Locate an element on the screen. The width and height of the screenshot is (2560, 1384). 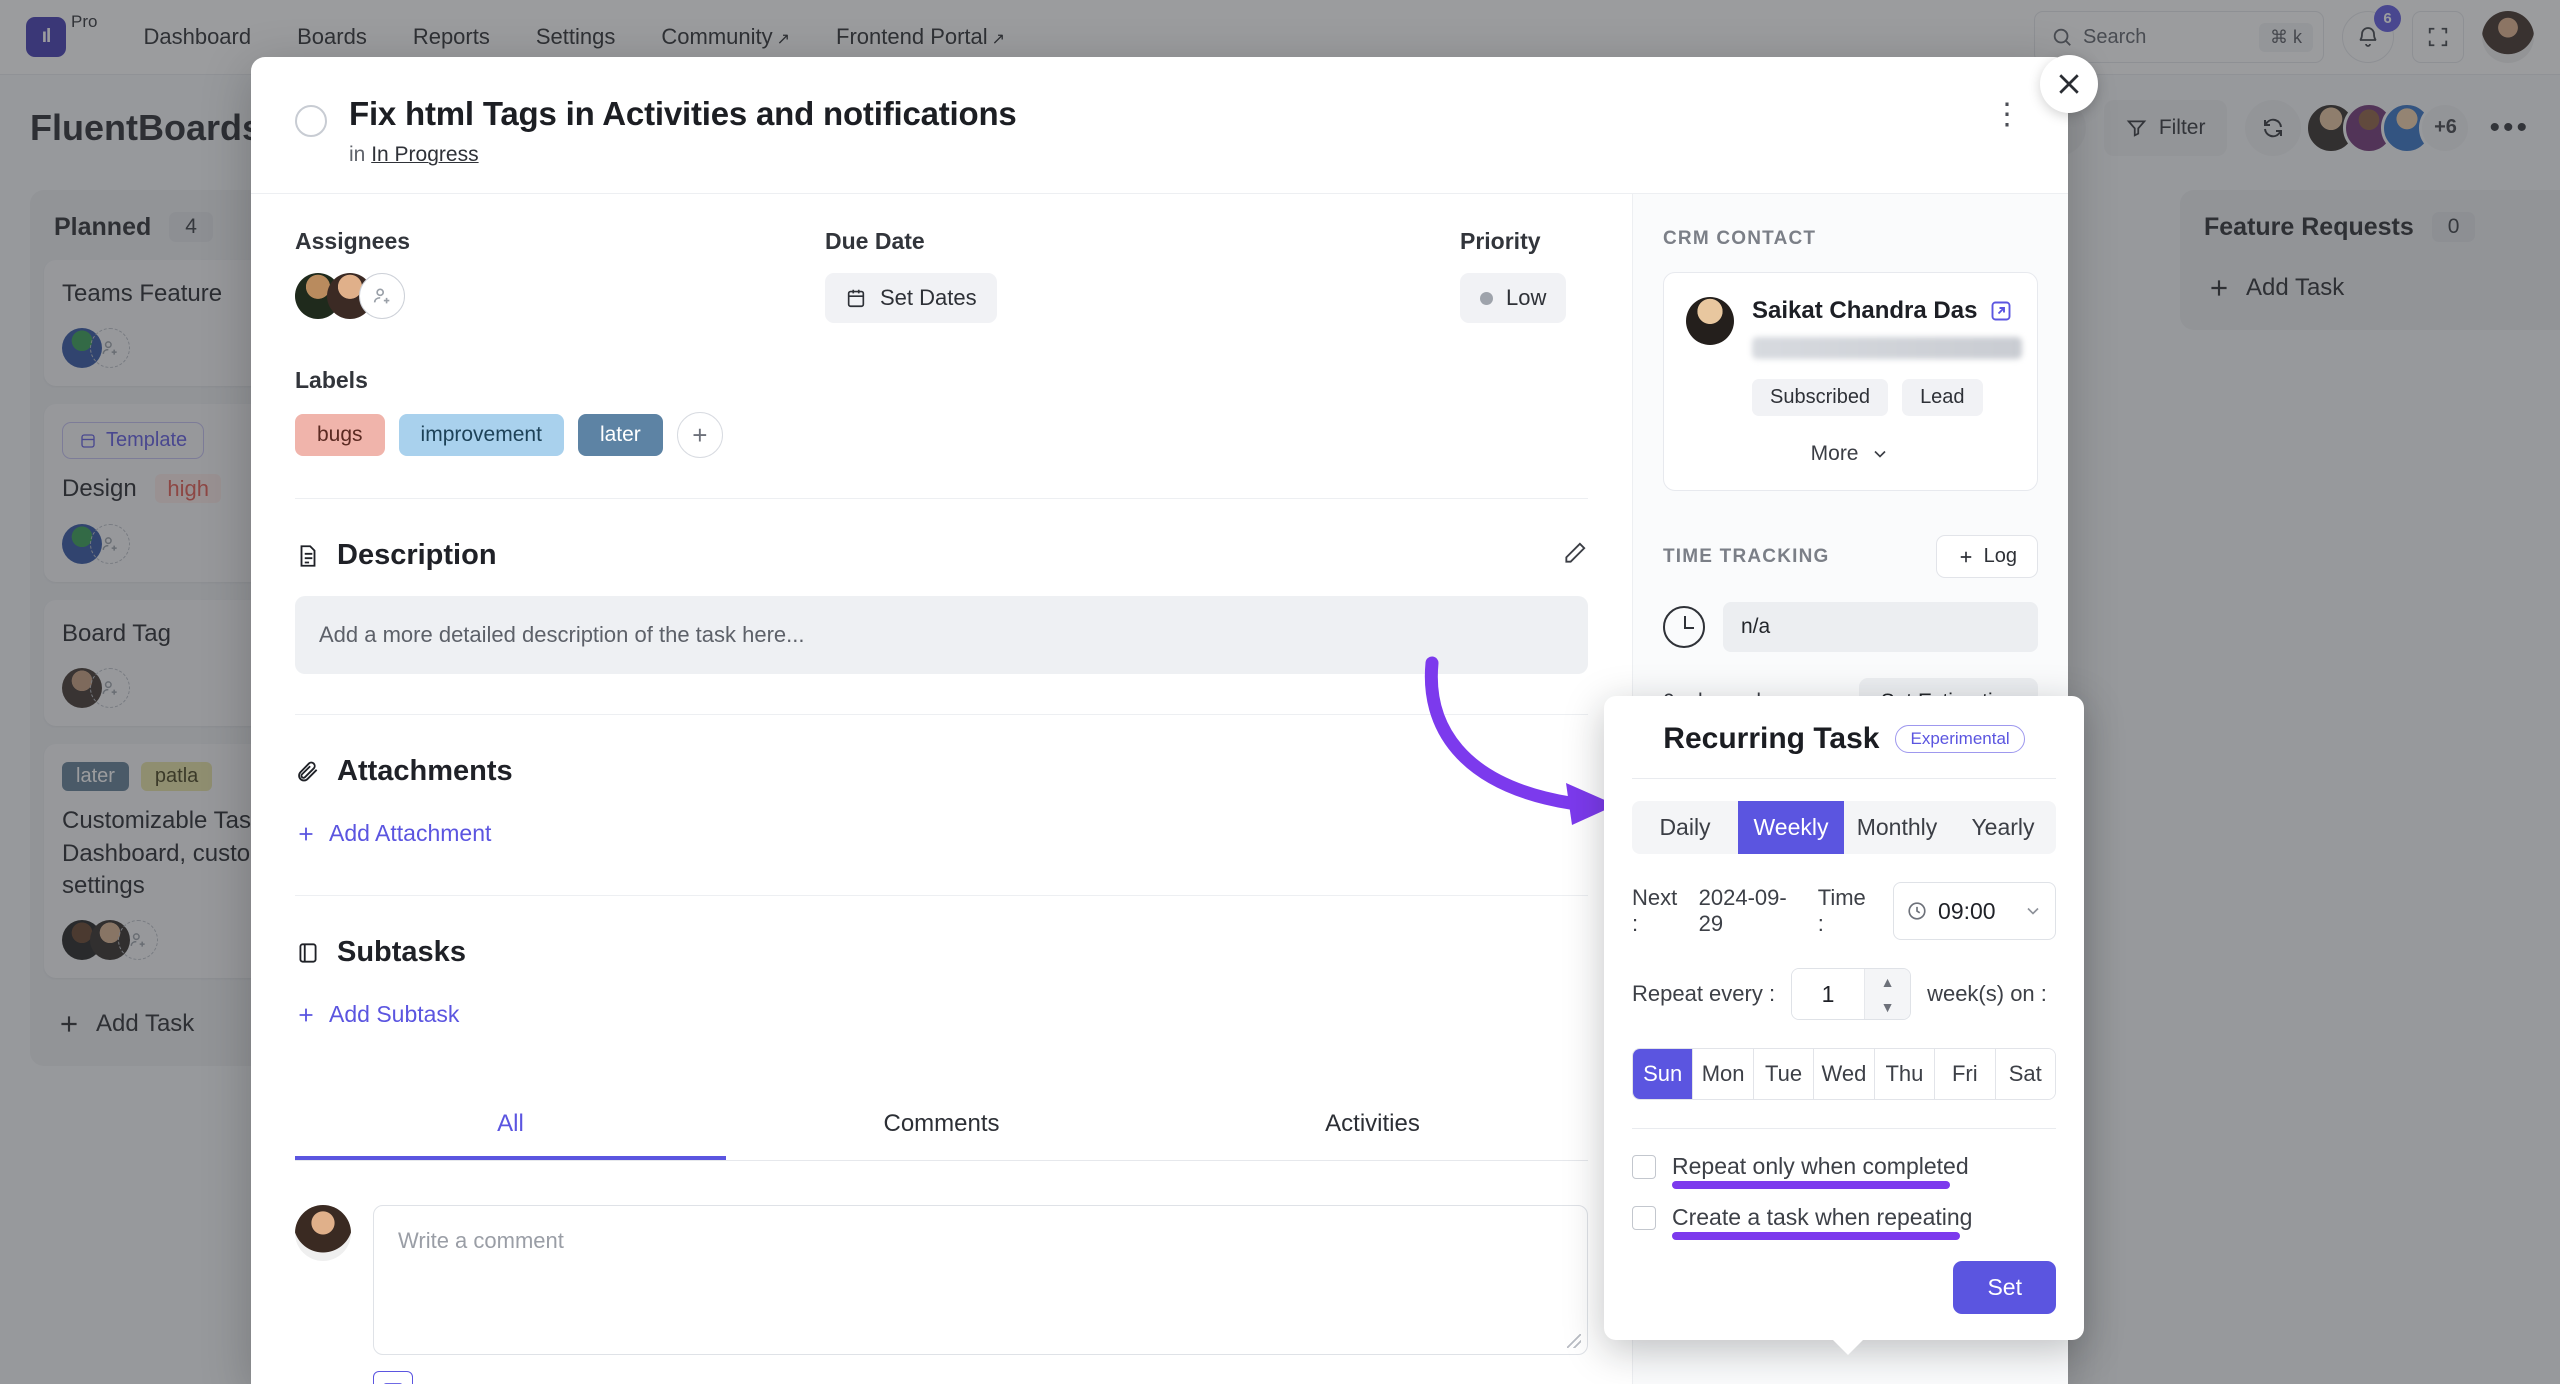
log-time-button: Log is located at coordinates (1986, 556).